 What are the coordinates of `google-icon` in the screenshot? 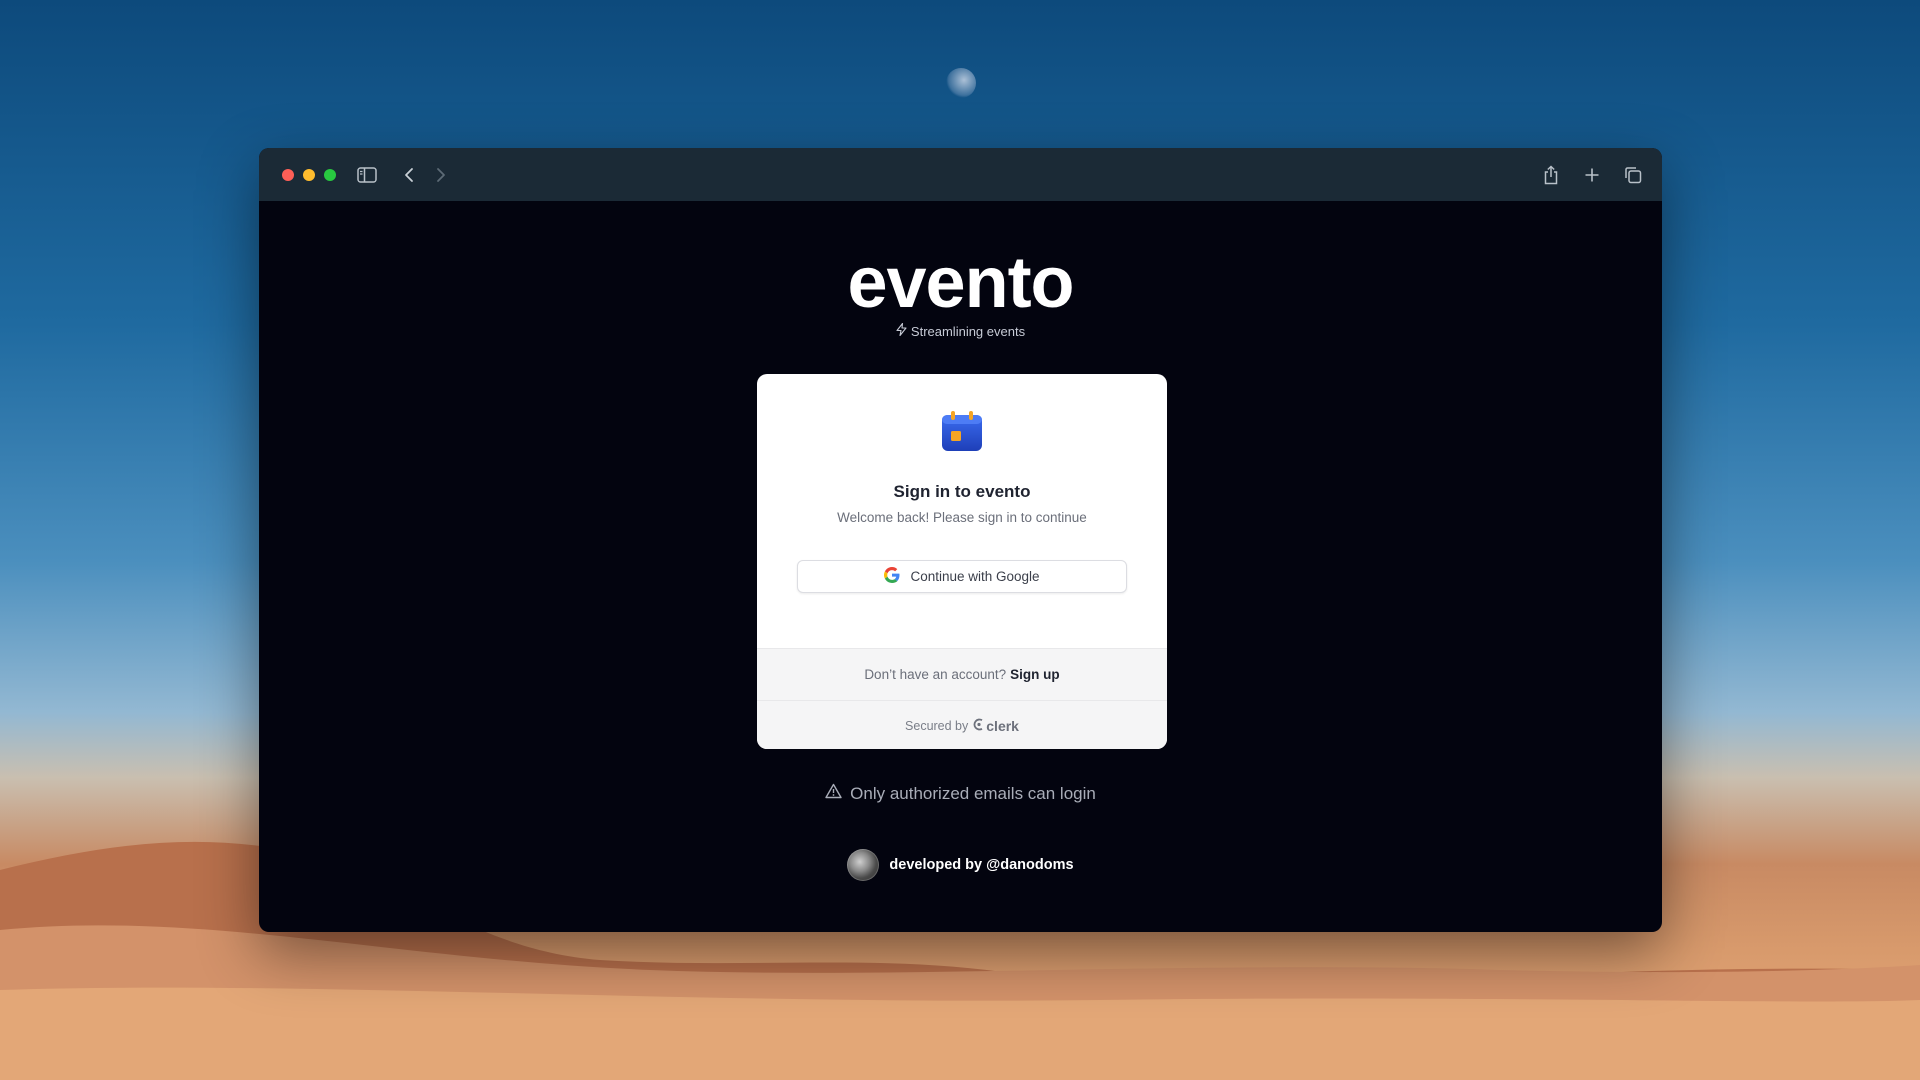 It's located at (892, 576).